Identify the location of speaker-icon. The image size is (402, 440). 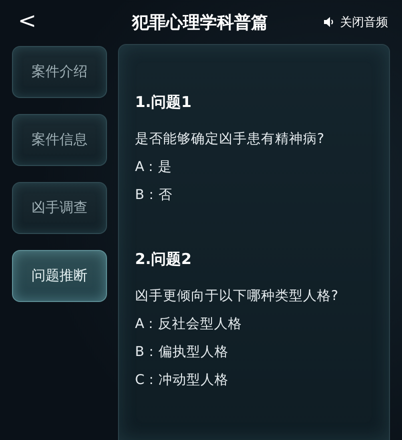
(329, 22).